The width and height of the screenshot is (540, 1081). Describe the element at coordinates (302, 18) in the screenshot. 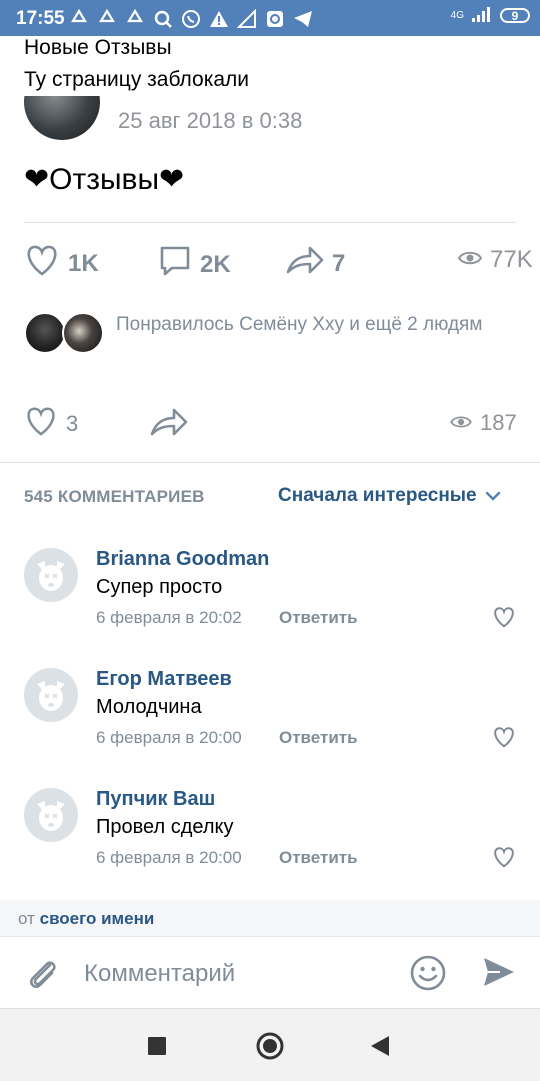

I see `telegram-icon` at that location.